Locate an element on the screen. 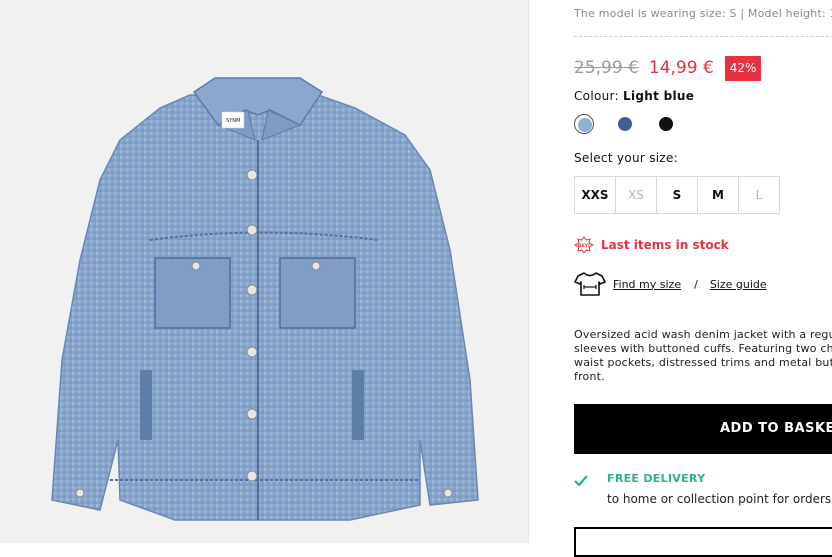 The image size is (832, 557). swatch-mid-blue is located at coordinates (625, 124).